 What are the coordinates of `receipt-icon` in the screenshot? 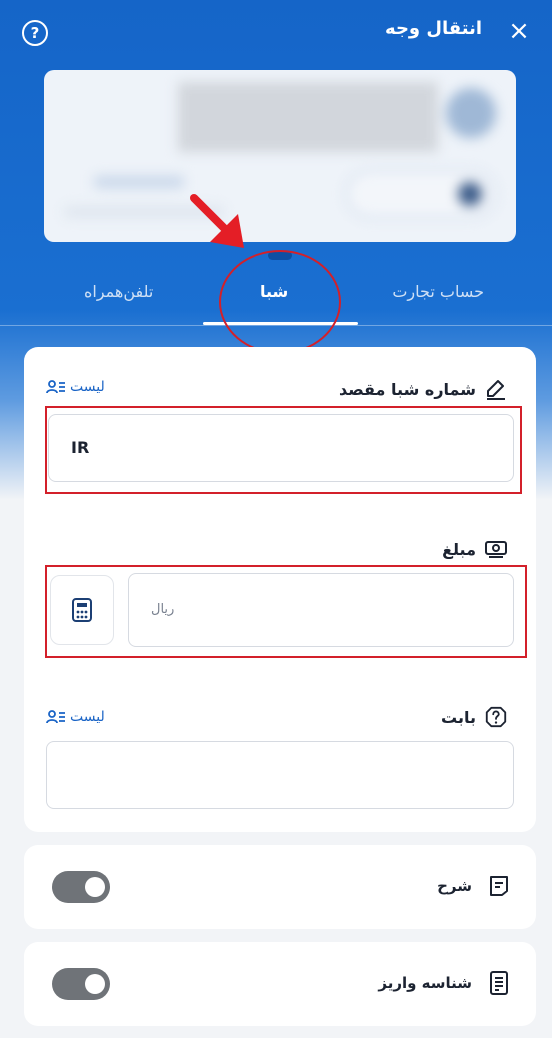 It's located at (499, 983).